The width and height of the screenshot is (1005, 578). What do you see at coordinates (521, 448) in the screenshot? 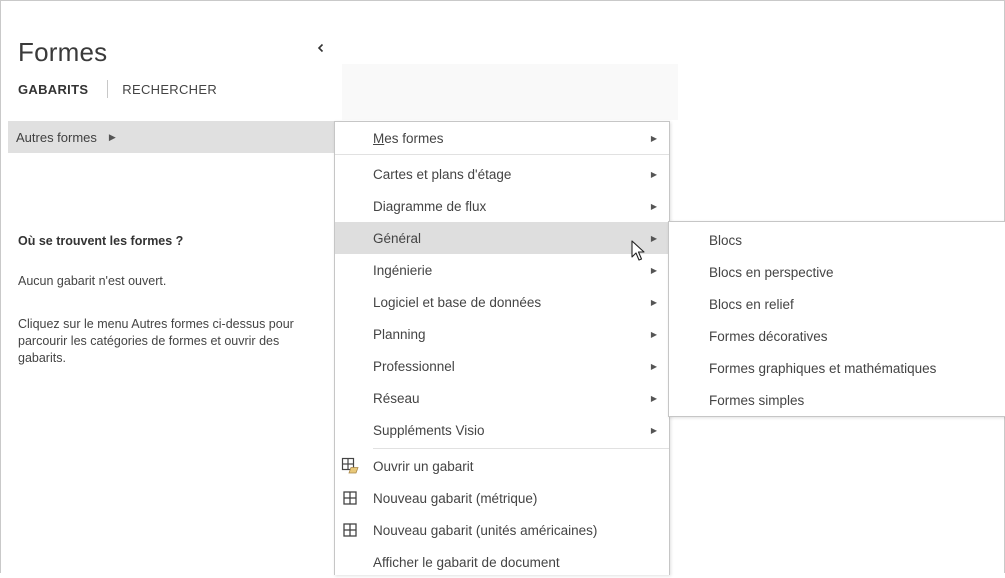
I see `menu-separator` at bounding box center [521, 448].